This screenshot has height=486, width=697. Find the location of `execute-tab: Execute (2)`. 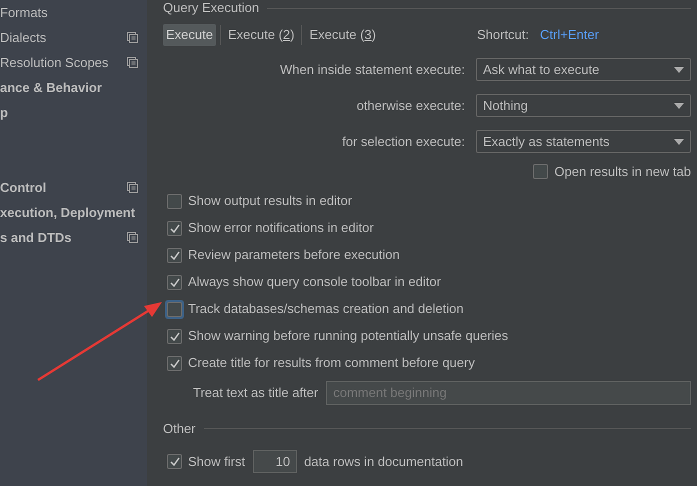

execute-tab: Execute (2) is located at coordinates (261, 35).